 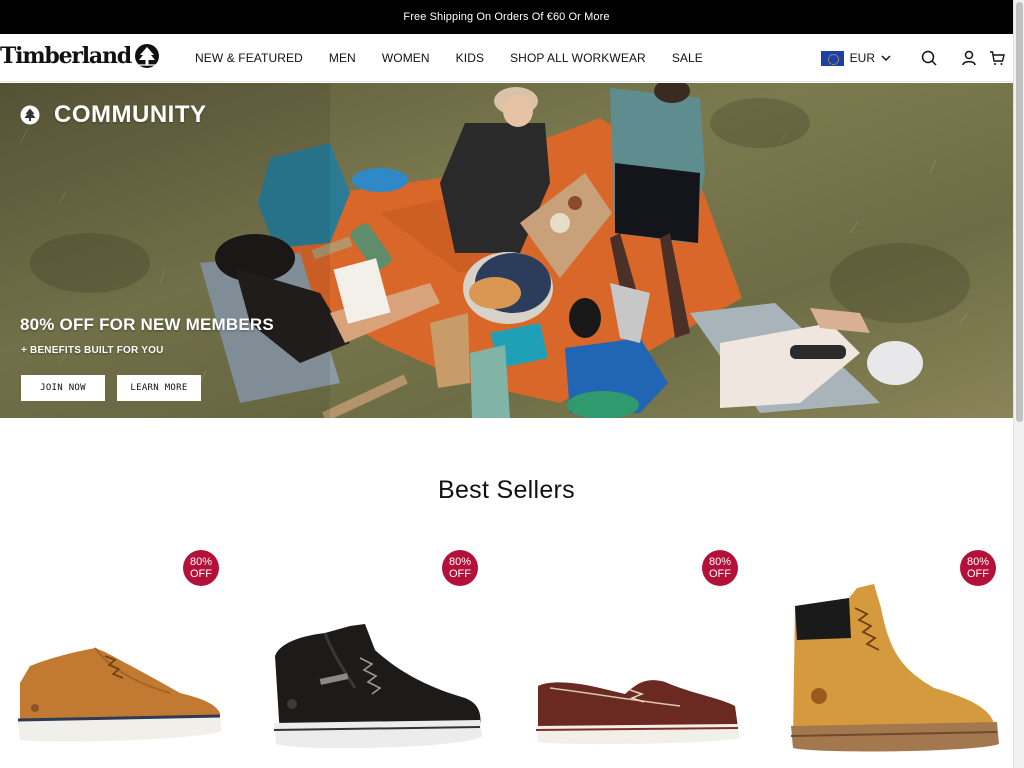 What do you see at coordinates (578, 58) in the screenshot?
I see `nav-shop-all-workwear: SHOP ALL WORKWEAR` at bounding box center [578, 58].